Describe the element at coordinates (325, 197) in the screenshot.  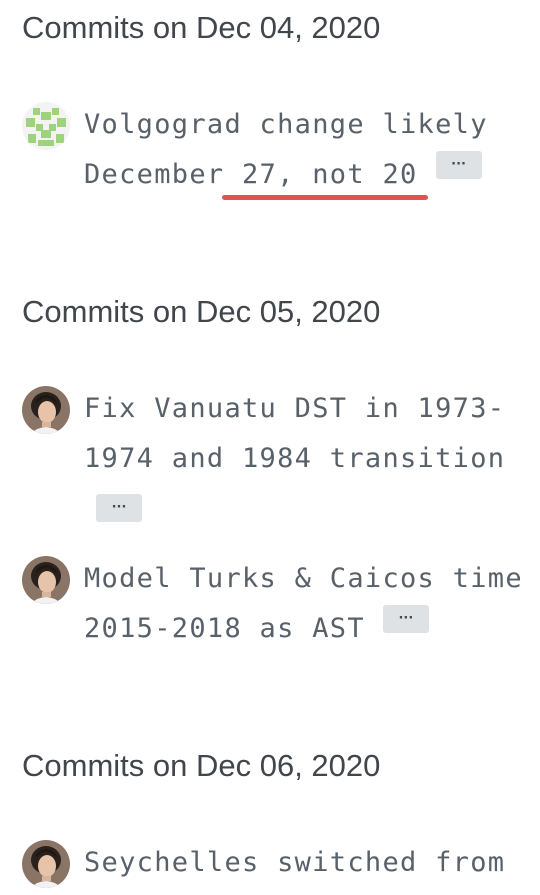
I see `highlight-underline` at that location.